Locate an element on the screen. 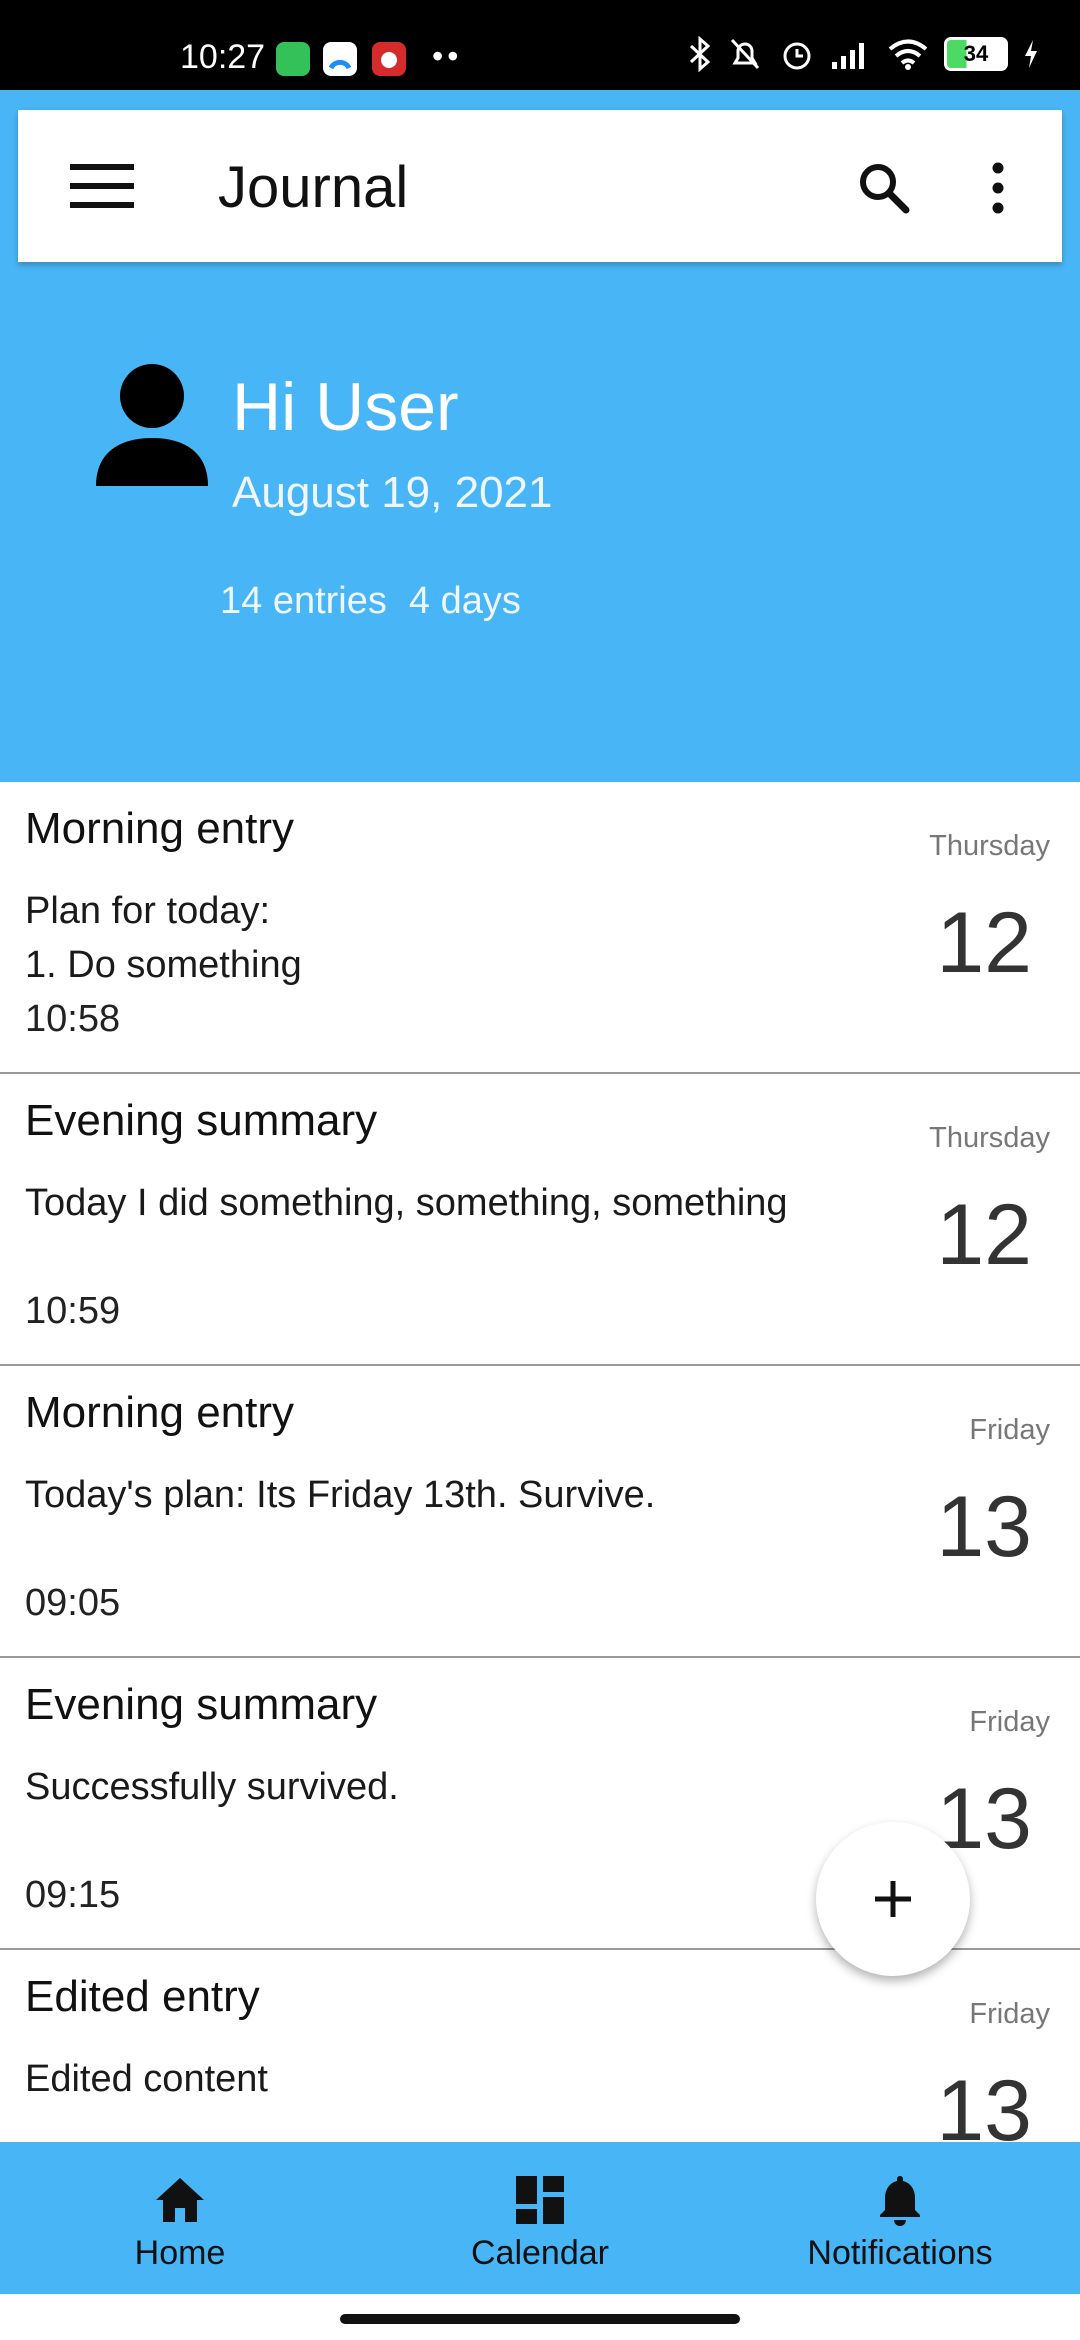 This screenshot has width=1080, height=2340. add-entry-button is located at coordinates (893, 1899).